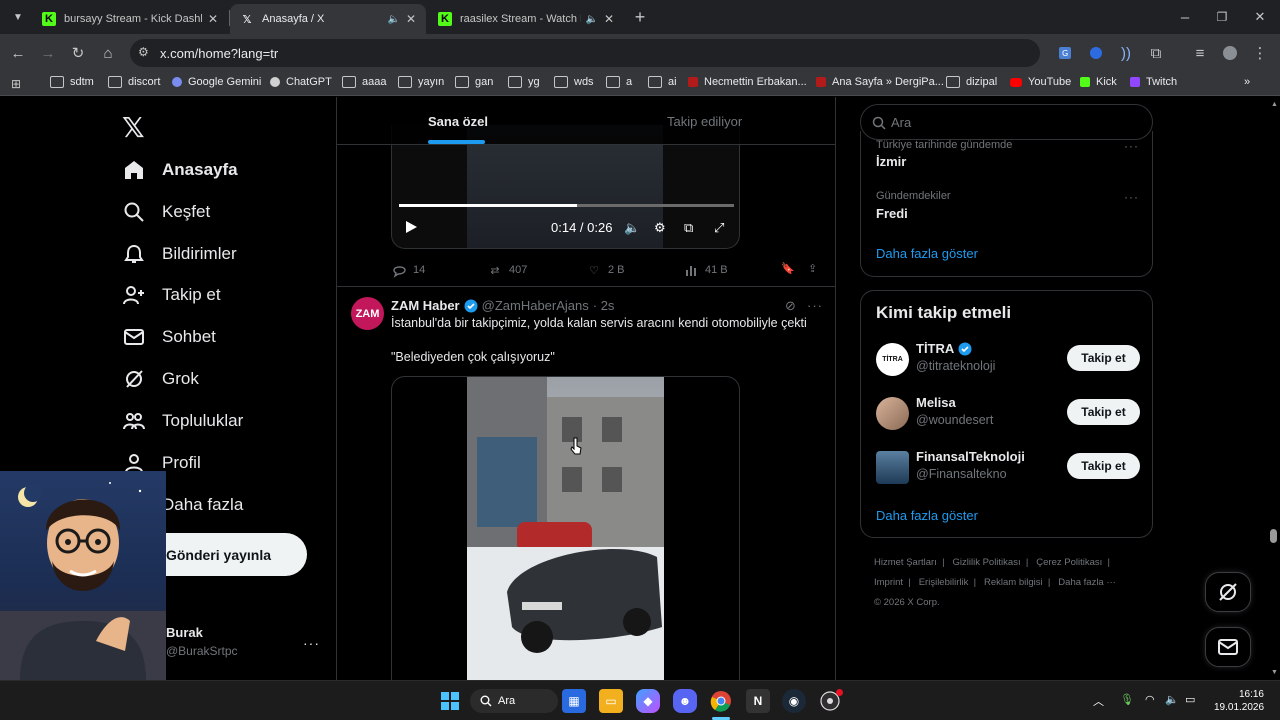 The width and height of the screenshot is (1280, 720). I want to click on media-control-icon: ≡, so click(1200, 53).